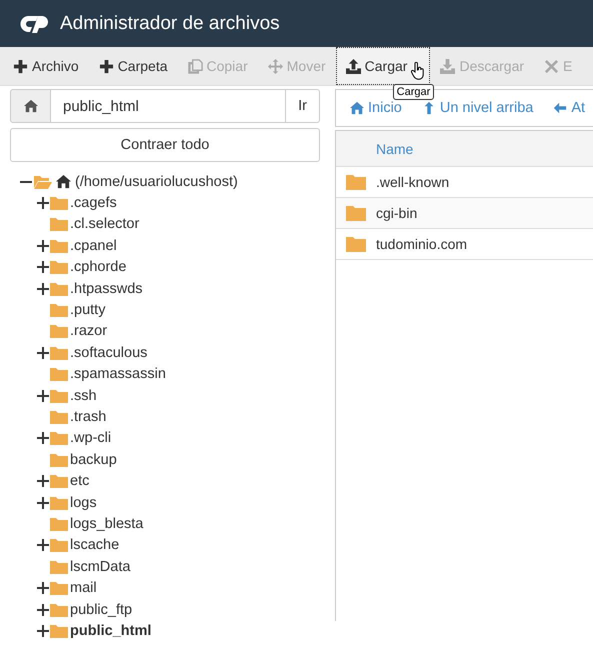 The height and width of the screenshot is (655, 593). Describe the element at coordinates (353, 66) in the screenshot. I see `upload-icon` at that location.